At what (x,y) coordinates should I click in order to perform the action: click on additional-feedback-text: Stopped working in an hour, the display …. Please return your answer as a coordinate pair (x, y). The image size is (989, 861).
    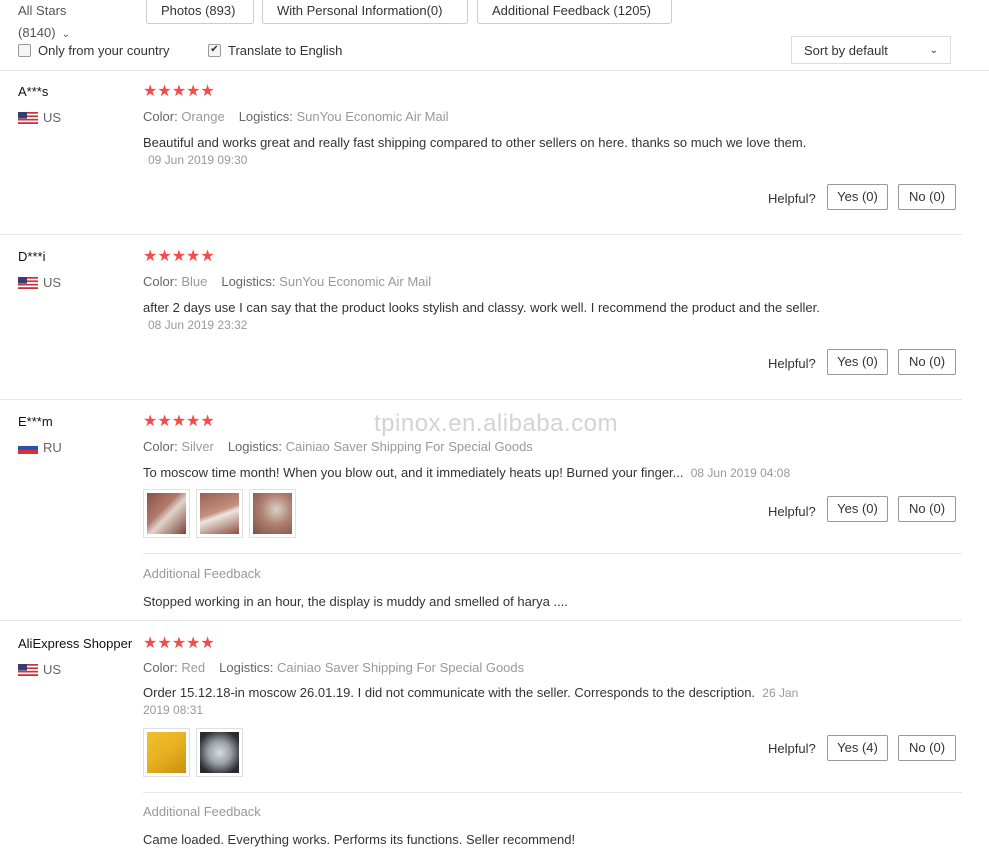
    Looking at the image, I should click on (355, 601).